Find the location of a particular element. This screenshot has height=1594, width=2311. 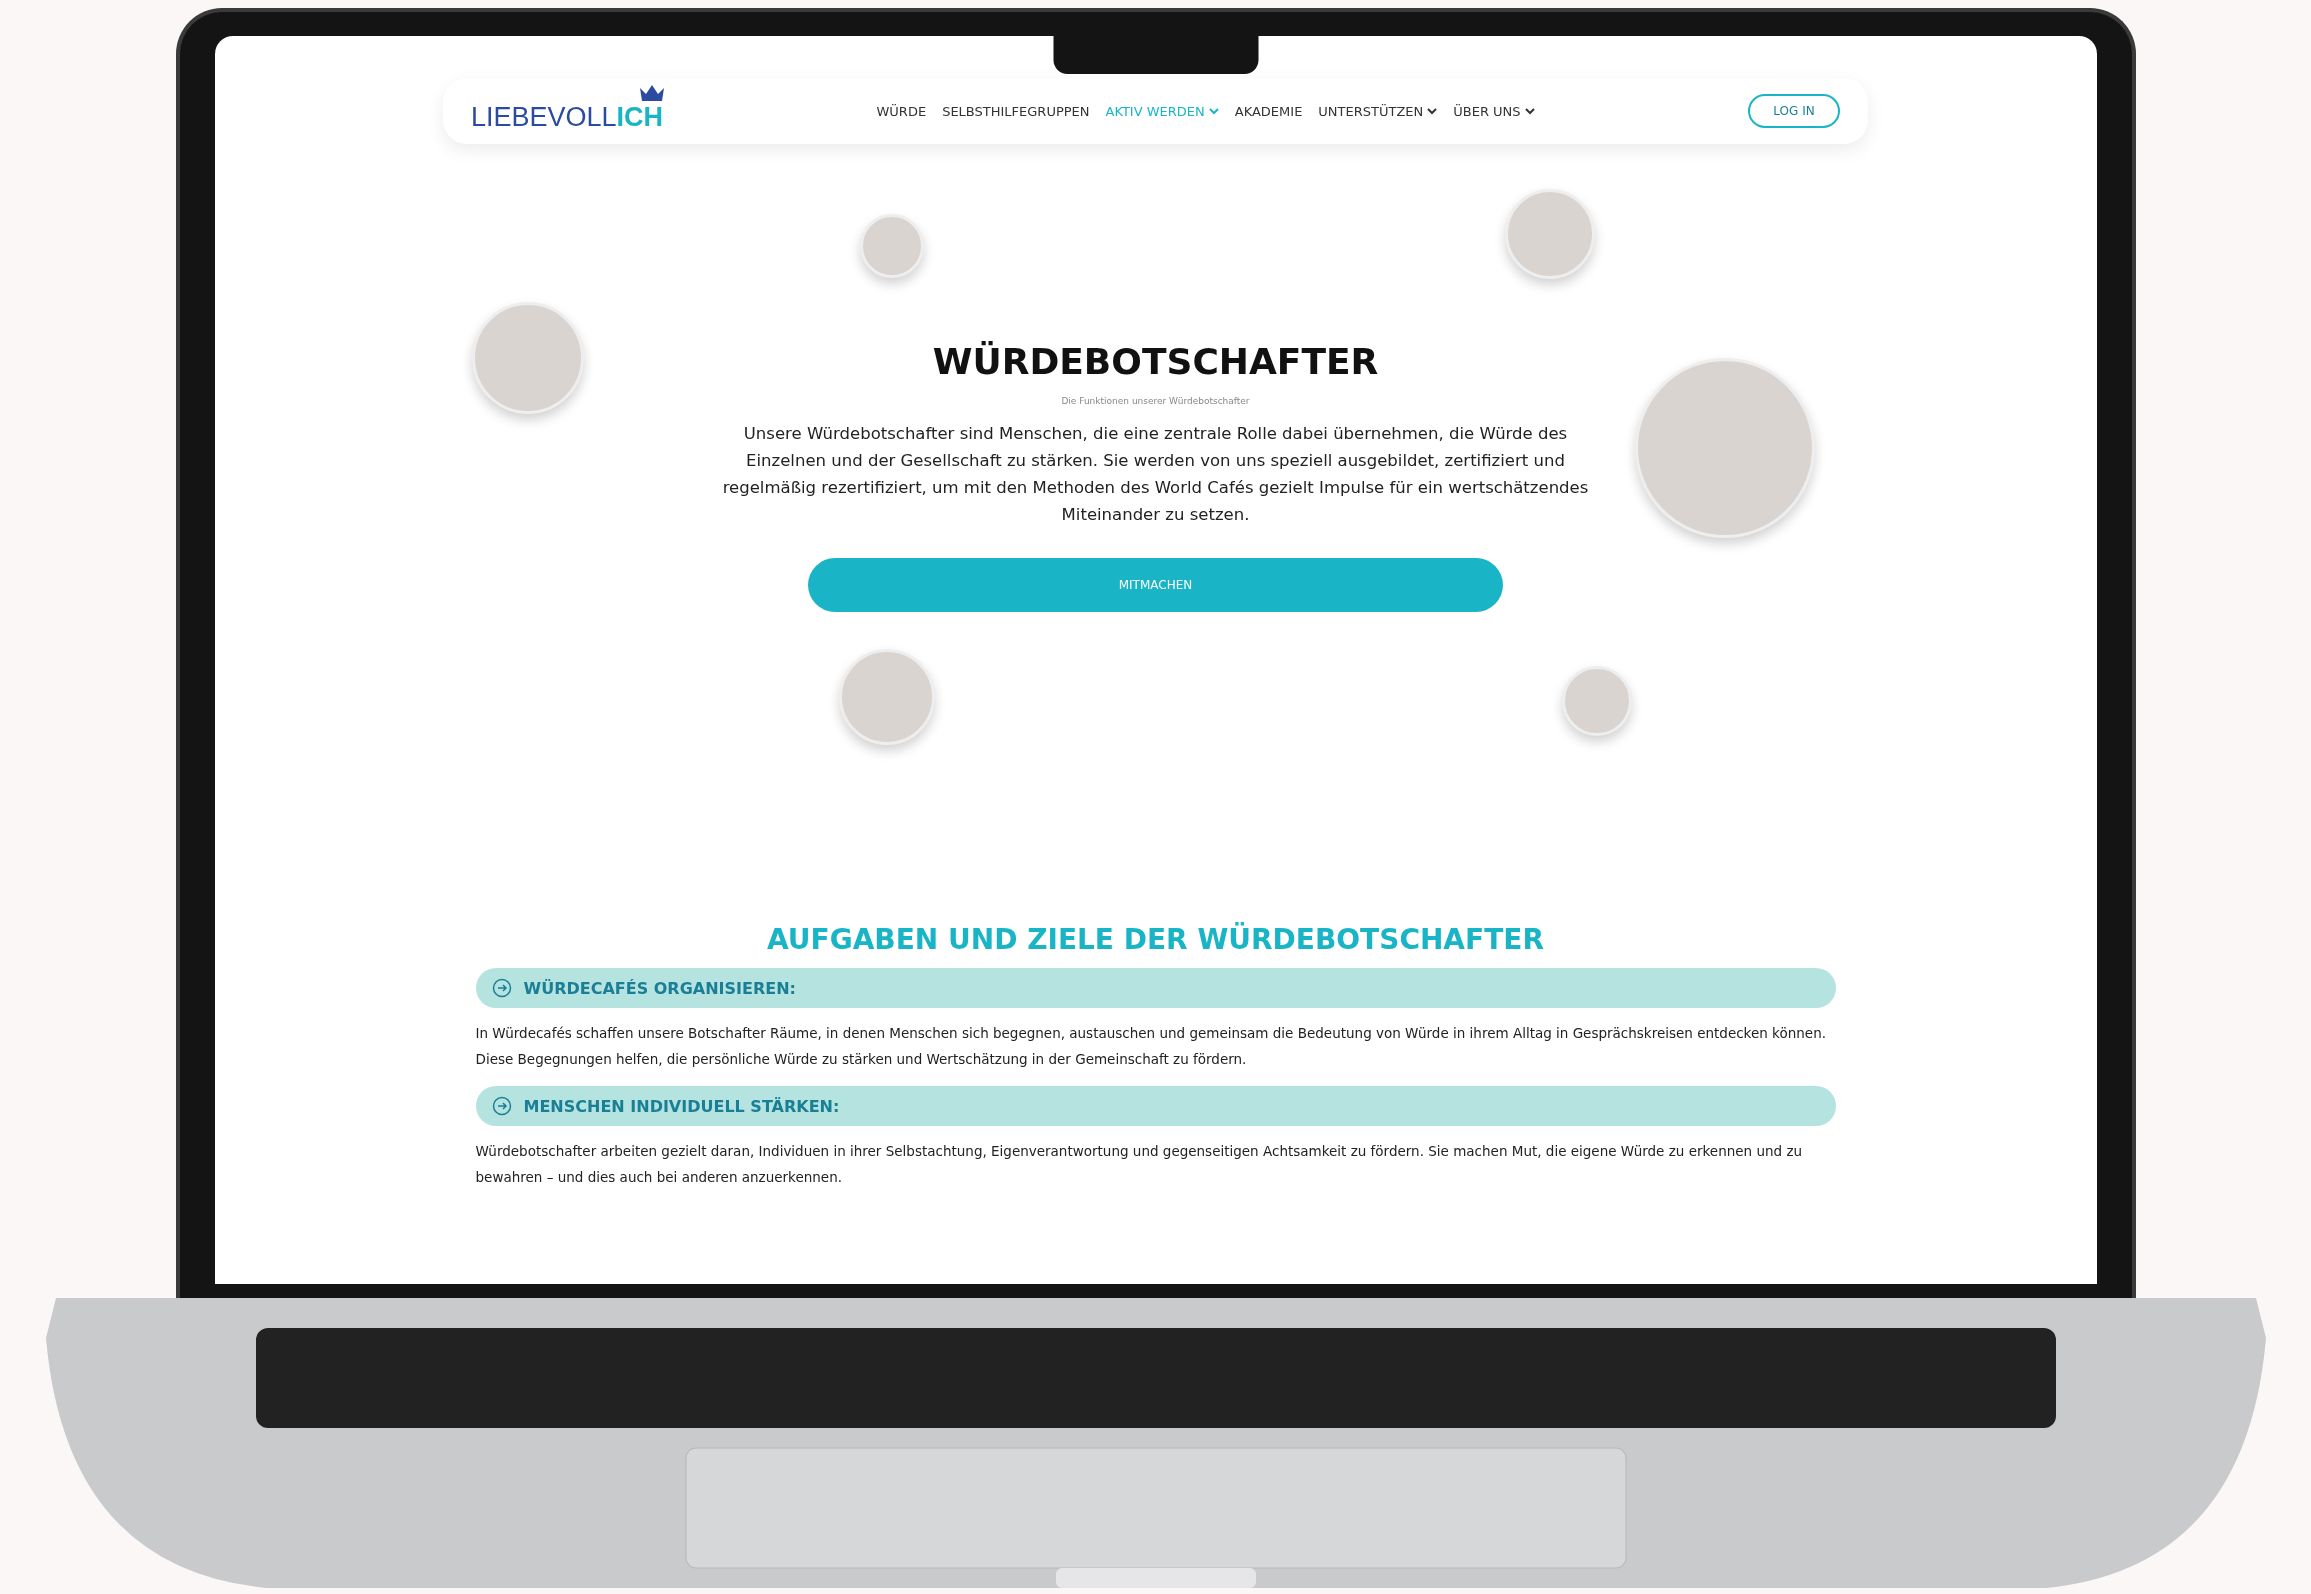

intro-paragraph: Unsere Würdebotschafter sind Menschen, die eine zentrale Rolle dabei übernehmen, die Würde des Einzelnen und der Gesellschaft zu stärken. Sie werden von uns speziell ausgebildet, zertifiziert und regelmäßig rezertifiziert, um mit den Methoden des World Cafés gezielt Impulse für ein wertschätzendes Miteinander zu setzen. is located at coordinates (1155, 474).